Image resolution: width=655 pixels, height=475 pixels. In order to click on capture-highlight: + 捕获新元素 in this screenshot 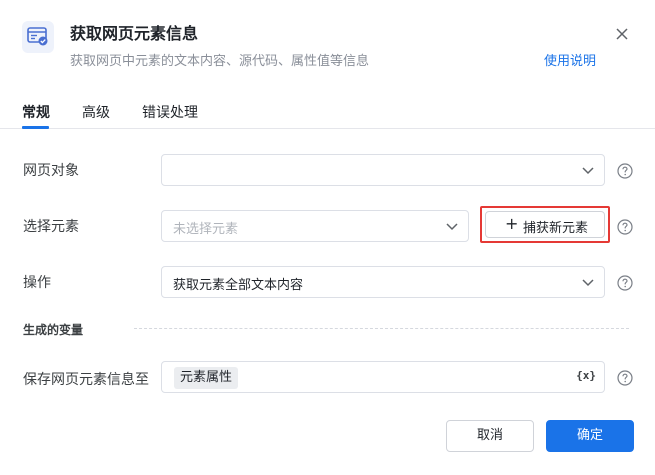, I will do `click(545, 224)`.